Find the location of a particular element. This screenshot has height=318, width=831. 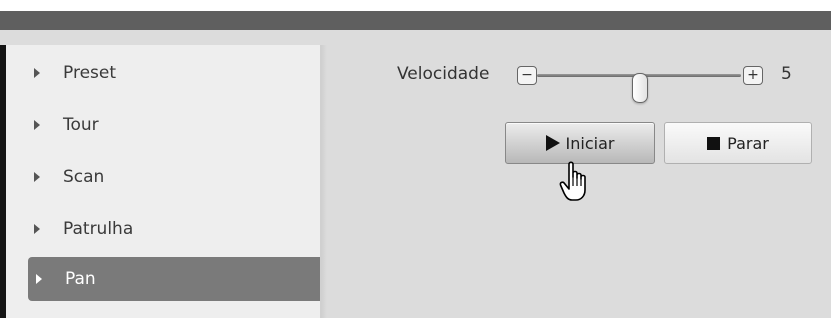

stop-icon is located at coordinates (714, 143).